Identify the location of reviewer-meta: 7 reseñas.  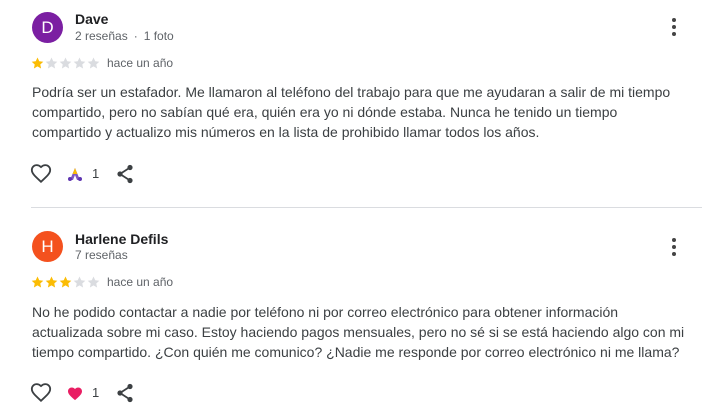
(101, 255).